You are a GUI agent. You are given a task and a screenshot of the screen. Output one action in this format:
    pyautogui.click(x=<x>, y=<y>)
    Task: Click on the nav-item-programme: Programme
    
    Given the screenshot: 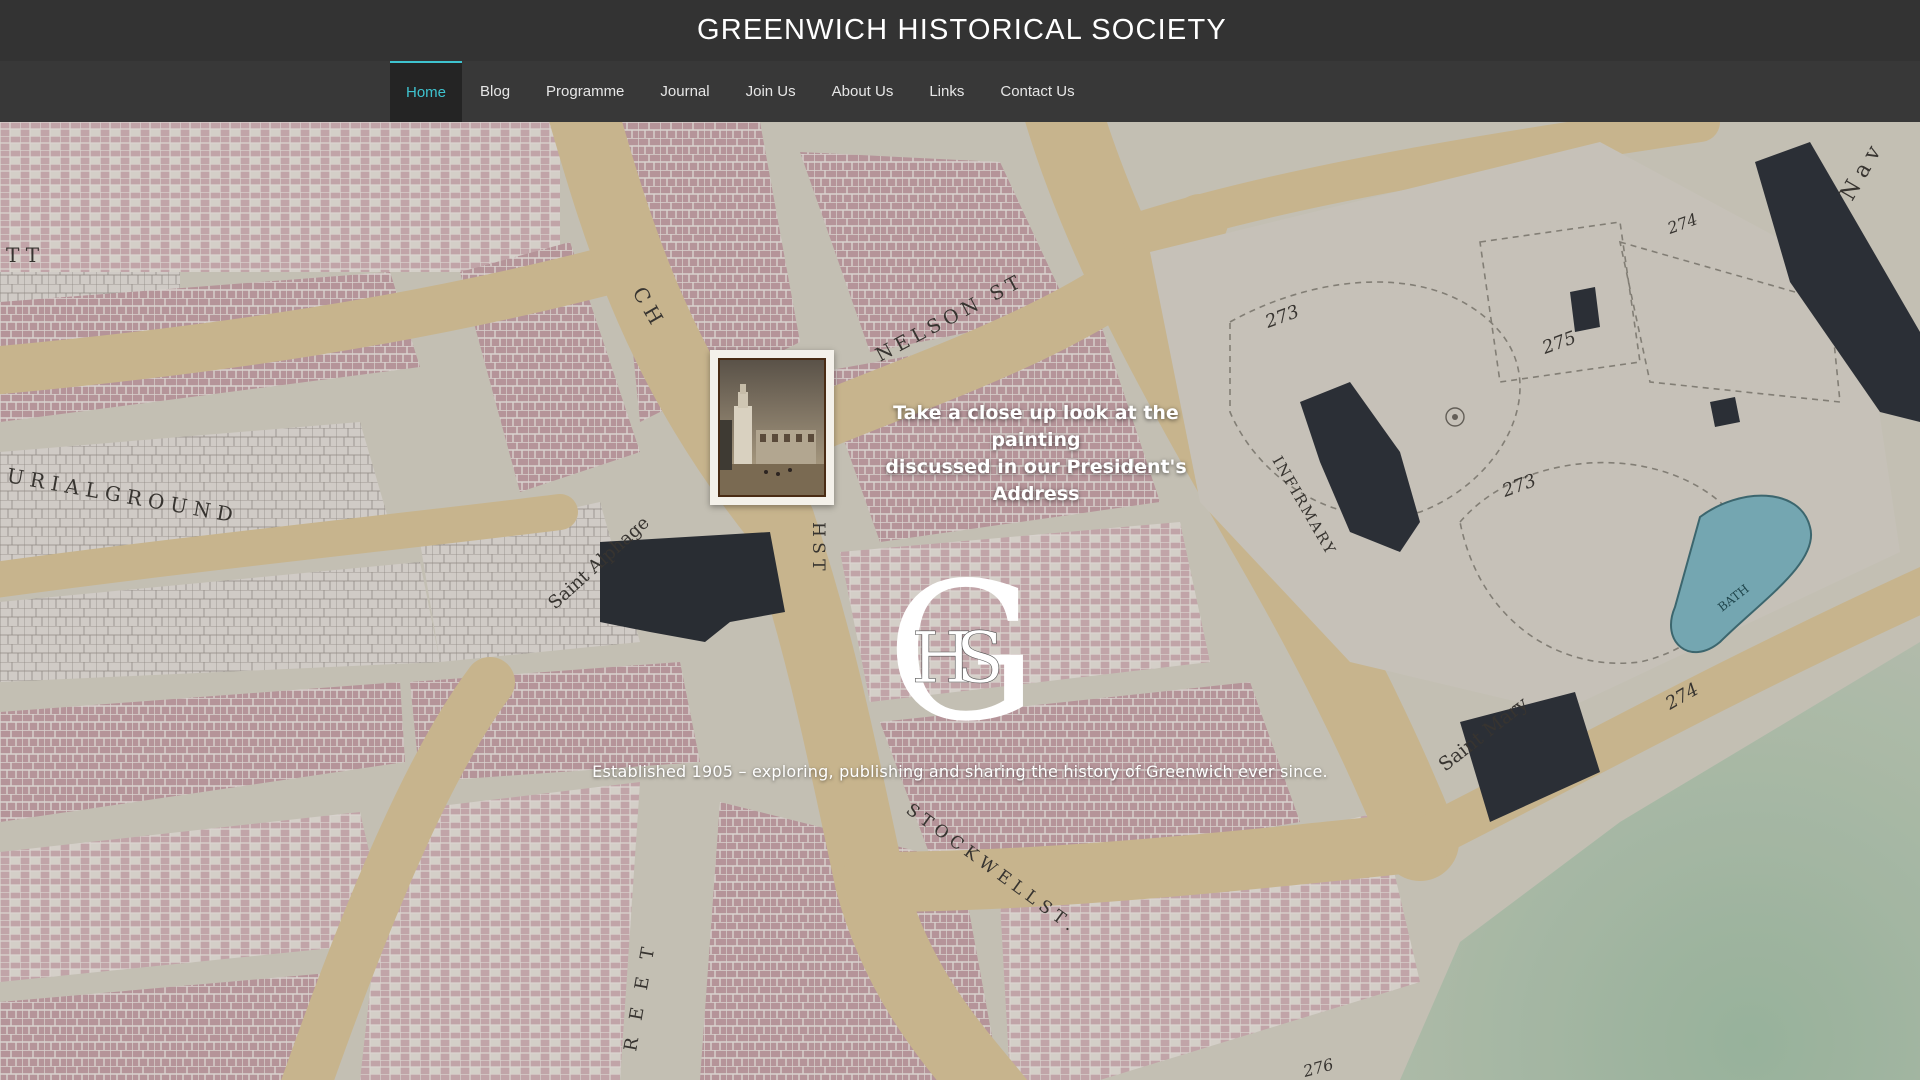 What is the action you would take?
    pyautogui.click(x=585, y=91)
    